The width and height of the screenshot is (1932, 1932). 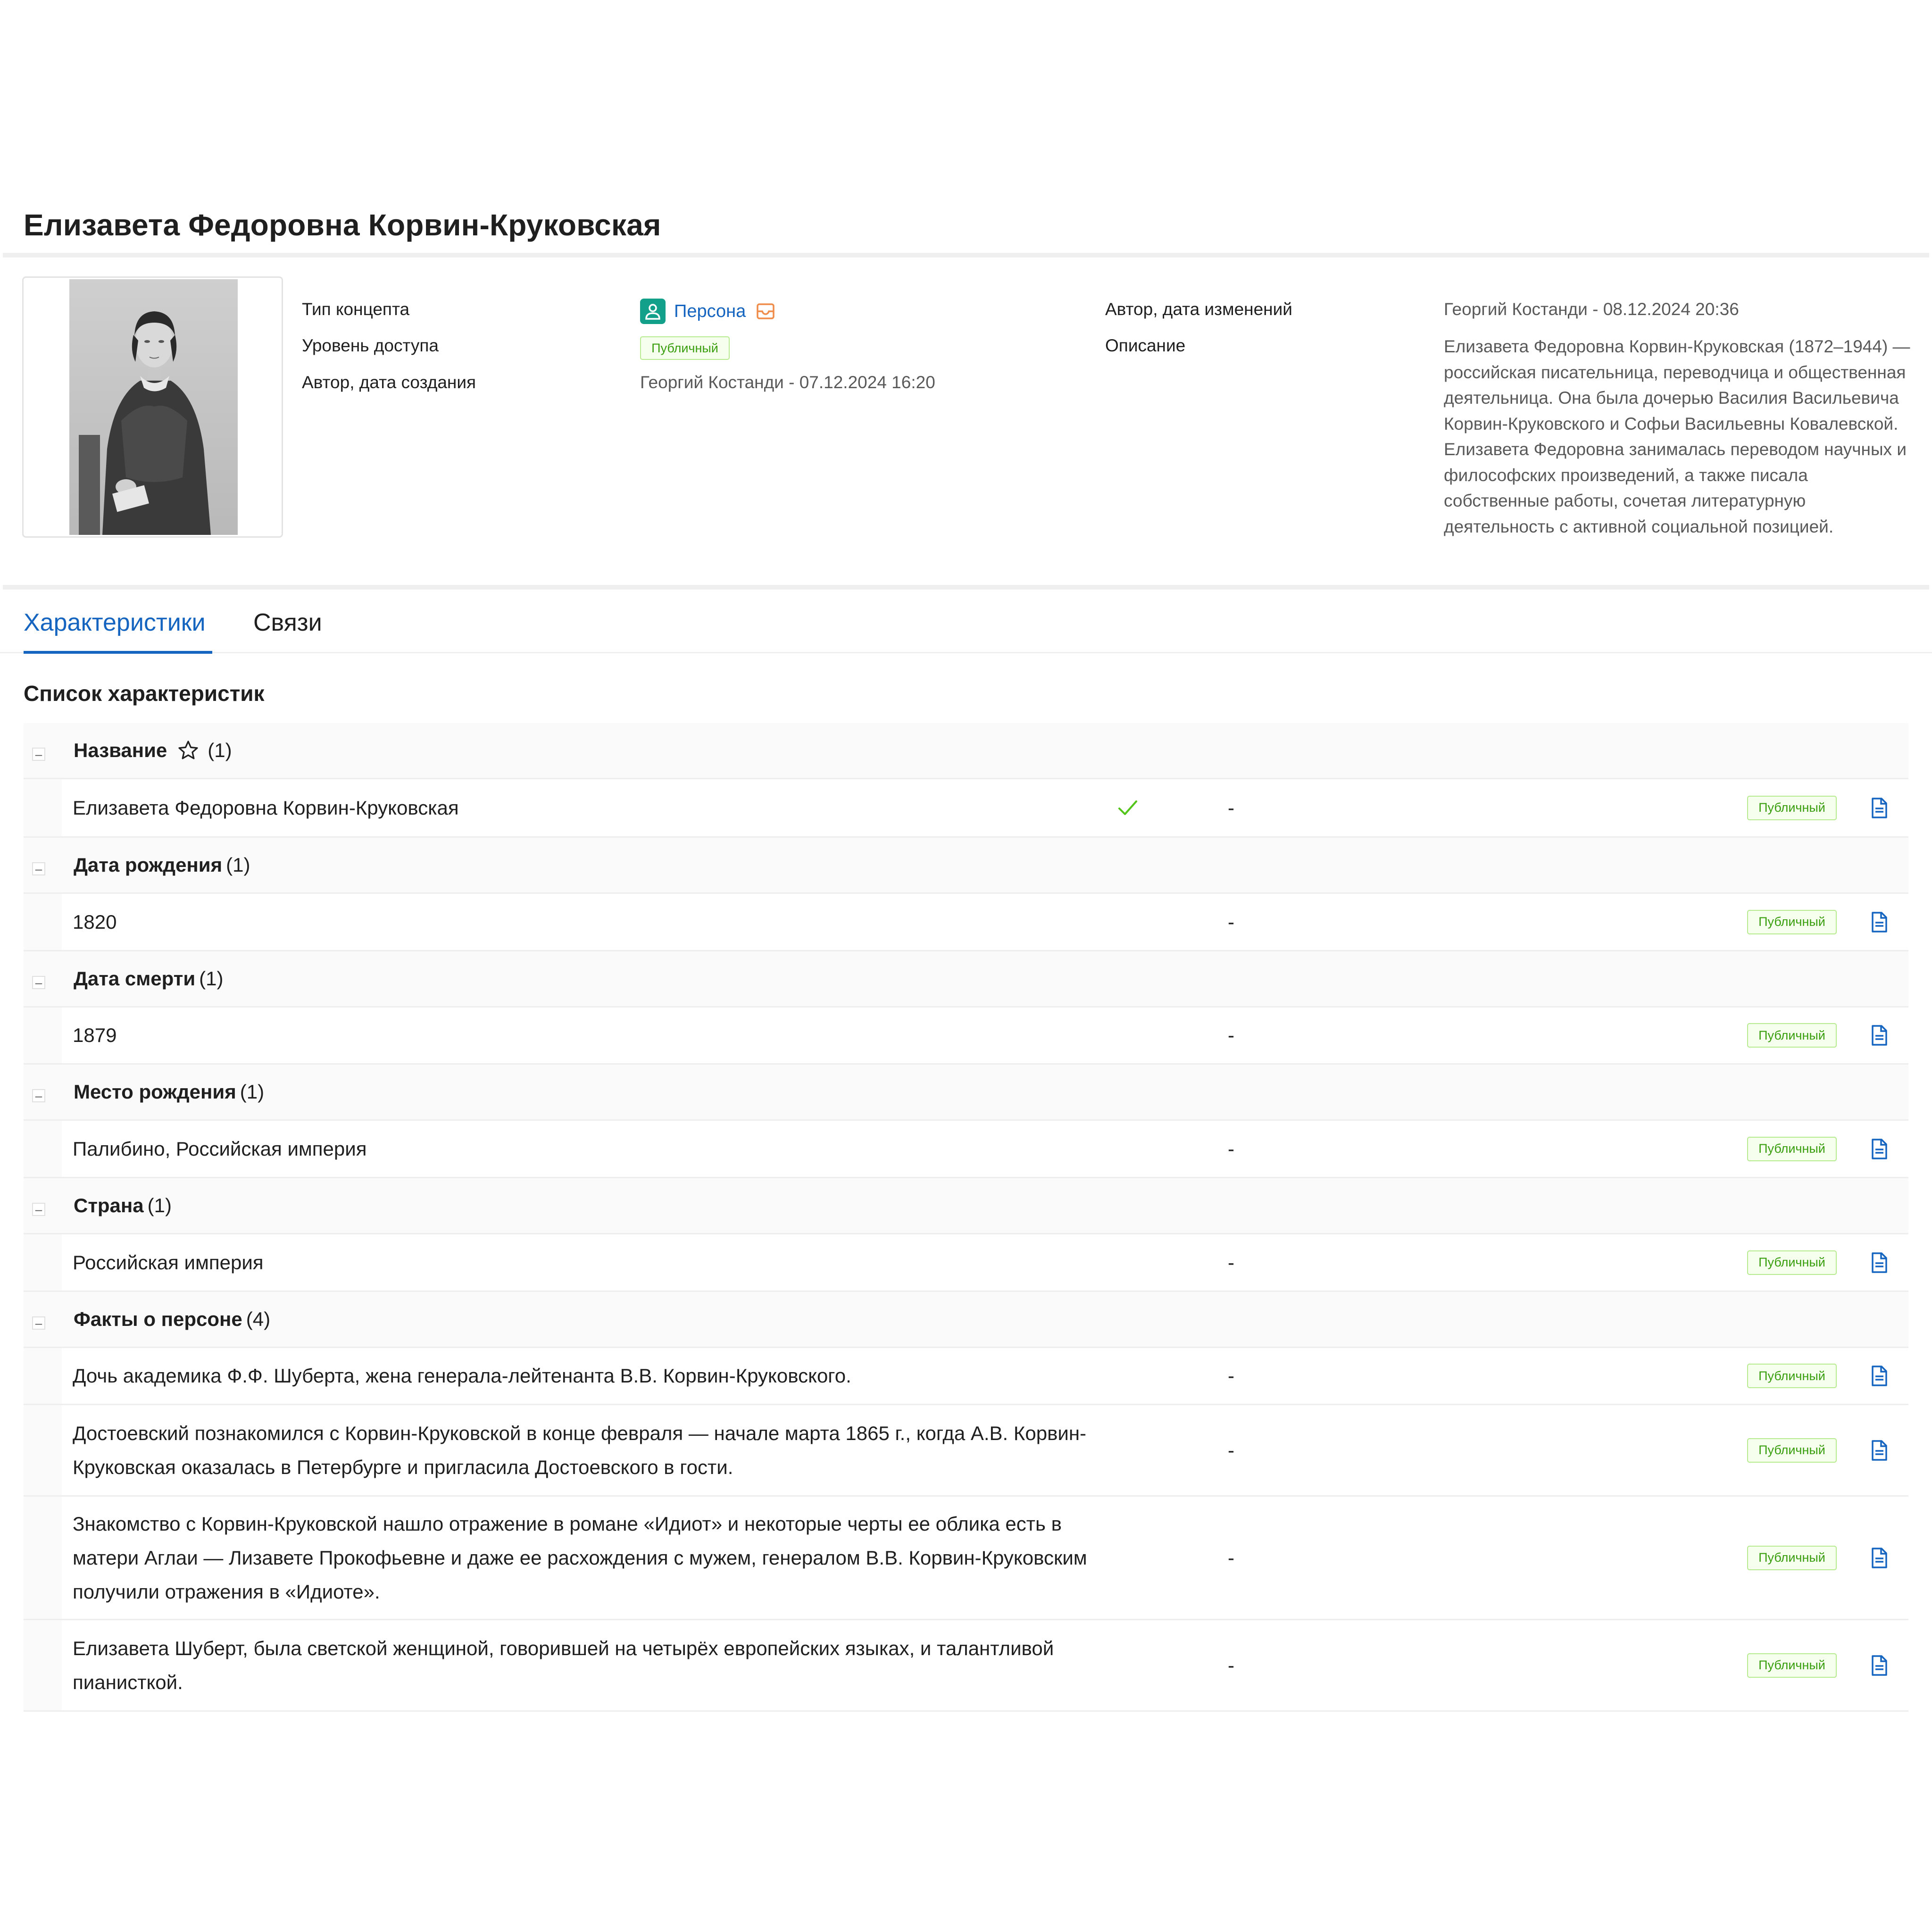 I want to click on group-label: Страна (1), so click(x=123, y=1206).